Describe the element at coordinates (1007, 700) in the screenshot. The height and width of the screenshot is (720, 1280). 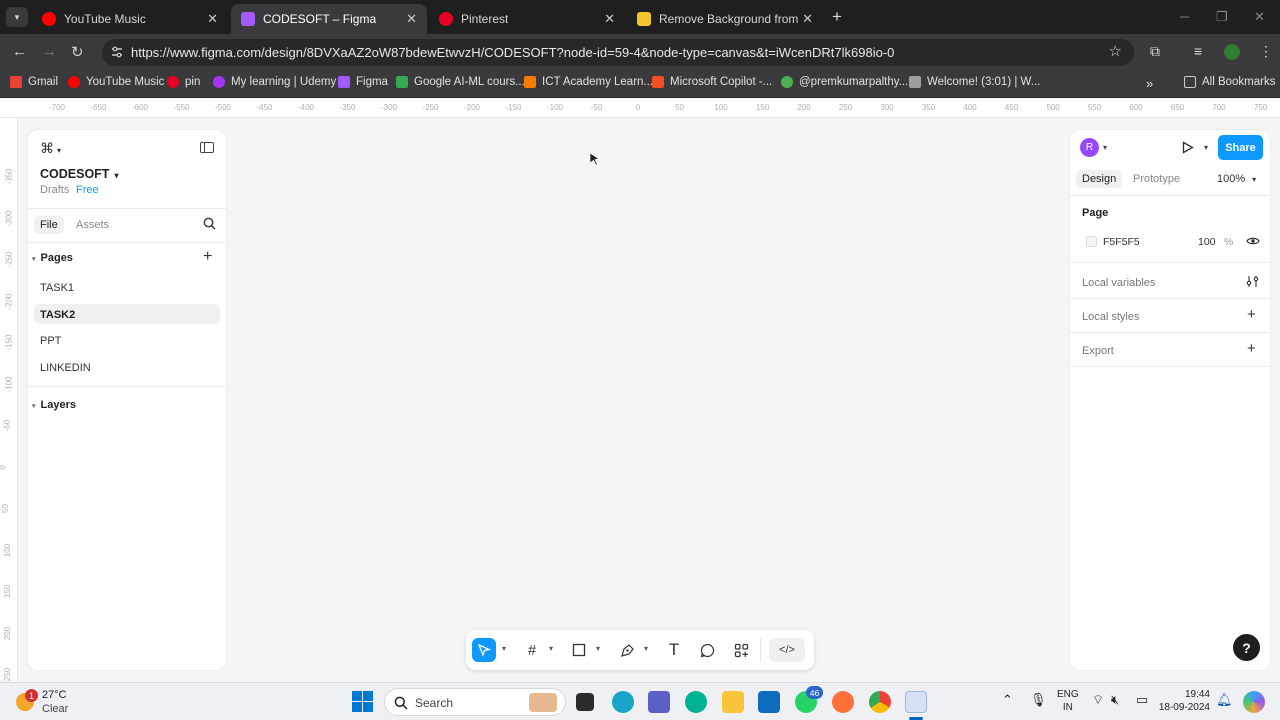
I see `tray-overflow-icon: ⌃` at that location.